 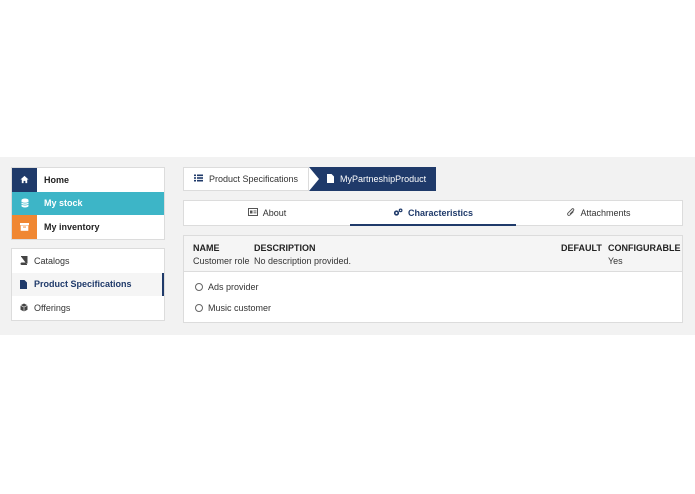 What do you see at coordinates (285, 248) in the screenshot?
I see `description-header: DESCRIPTION` at bounding box center [285, 248].